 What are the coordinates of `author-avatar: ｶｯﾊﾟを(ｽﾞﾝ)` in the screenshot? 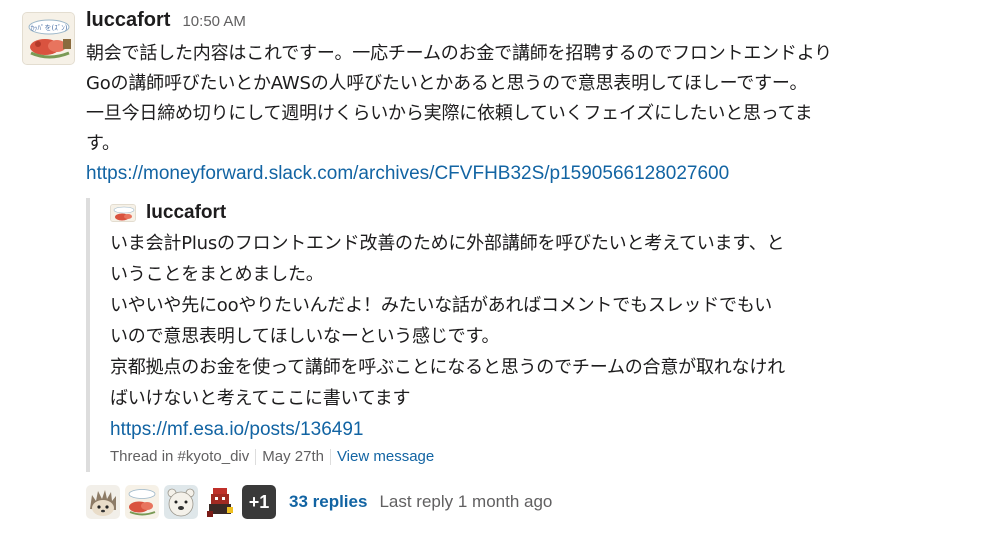 It's located at (48, 38).